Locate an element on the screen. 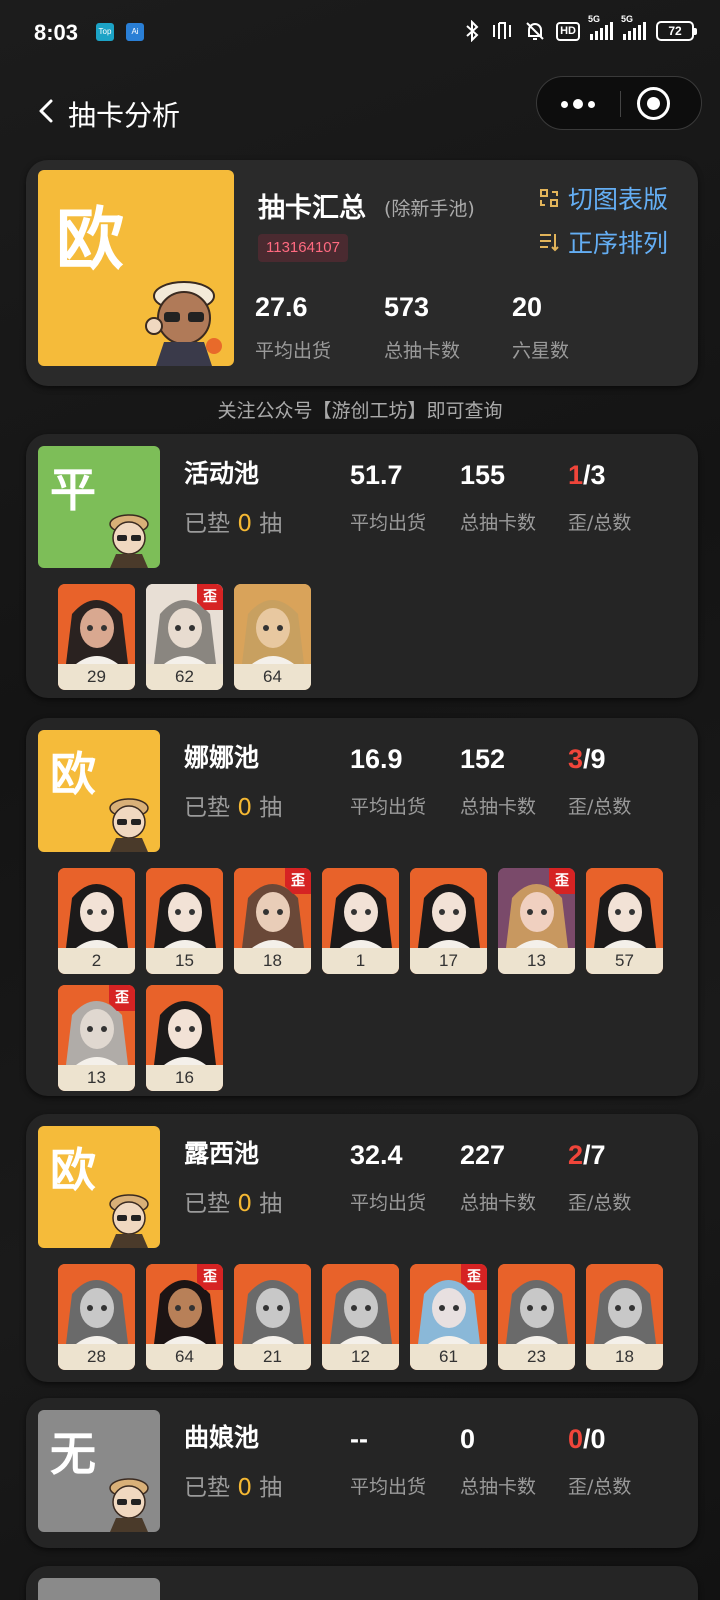  mini-program-capsule is located at coordinates (619, 103).